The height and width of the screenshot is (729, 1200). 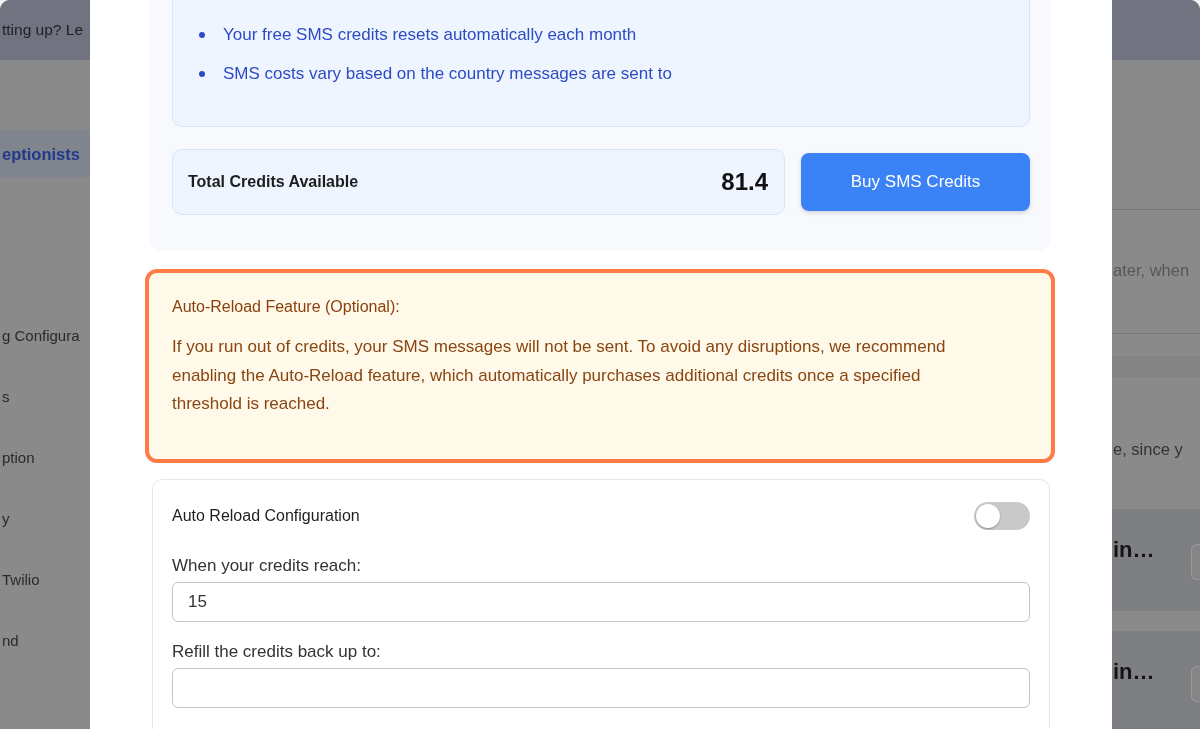 What do you see at coordinates (45, 458) in the screenshot?
I see `sidebar-item: ption` at bounding box center [45, 458].